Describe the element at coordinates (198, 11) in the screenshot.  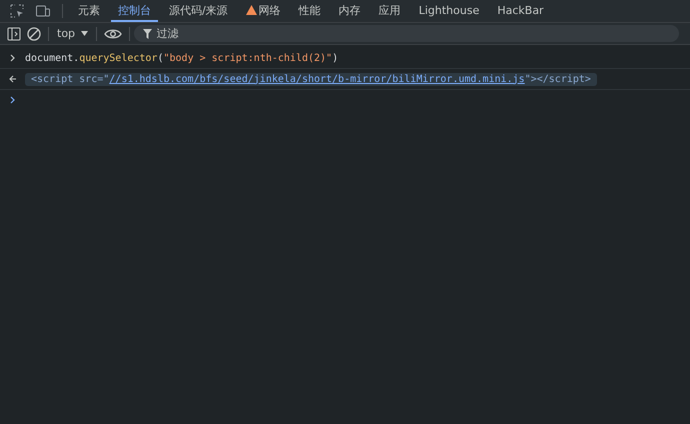
I see `panel-tab: 源代码/来源` at that location.